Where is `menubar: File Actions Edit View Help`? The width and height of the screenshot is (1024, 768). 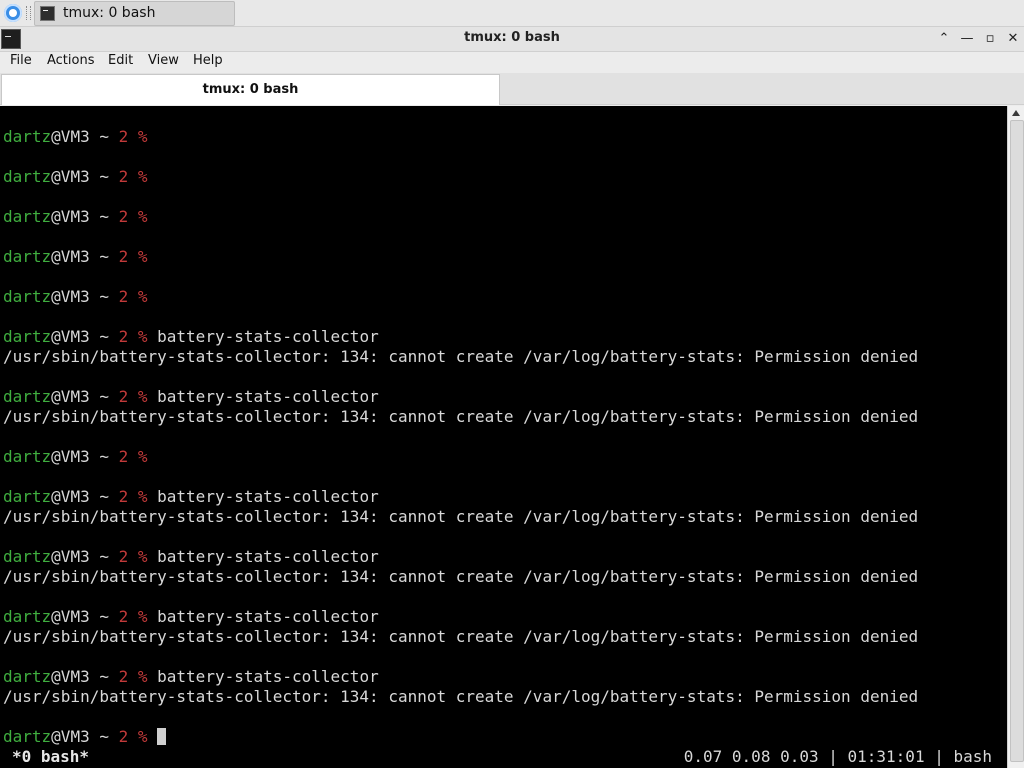 menubar: File Actions Edit View Help is located at coordinates (512, 62).